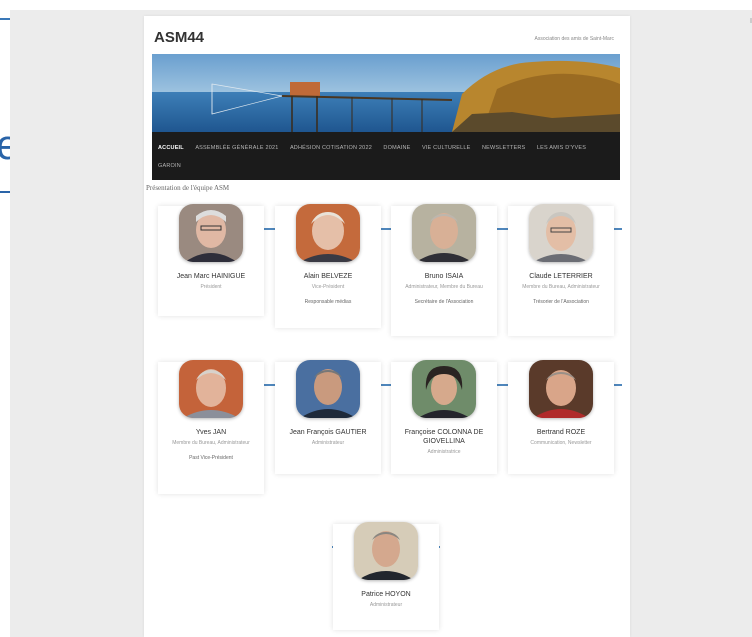  Describe the element at coordinates (444, 302) in the screenshot. I see `member-extra: Secrétaire de l'Association` at that location.